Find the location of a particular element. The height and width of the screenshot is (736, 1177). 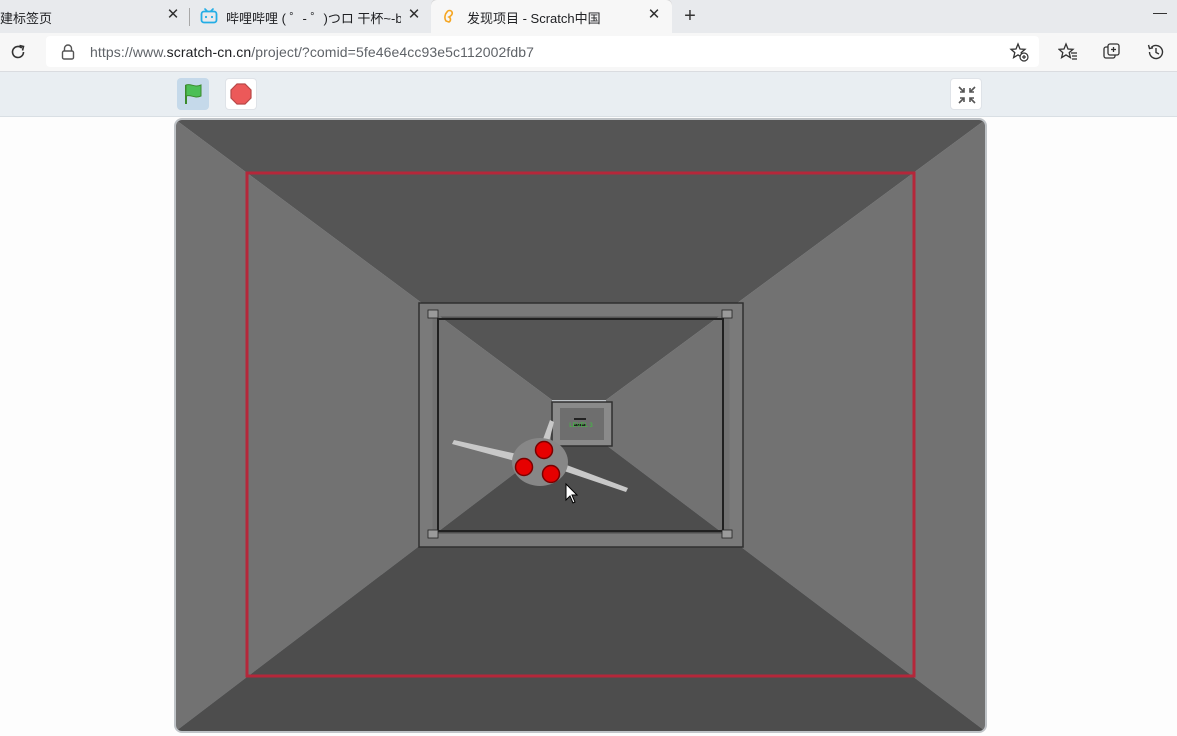

tab-new-tab: 建标签页 ✕ is located at coordinates (94, 16).